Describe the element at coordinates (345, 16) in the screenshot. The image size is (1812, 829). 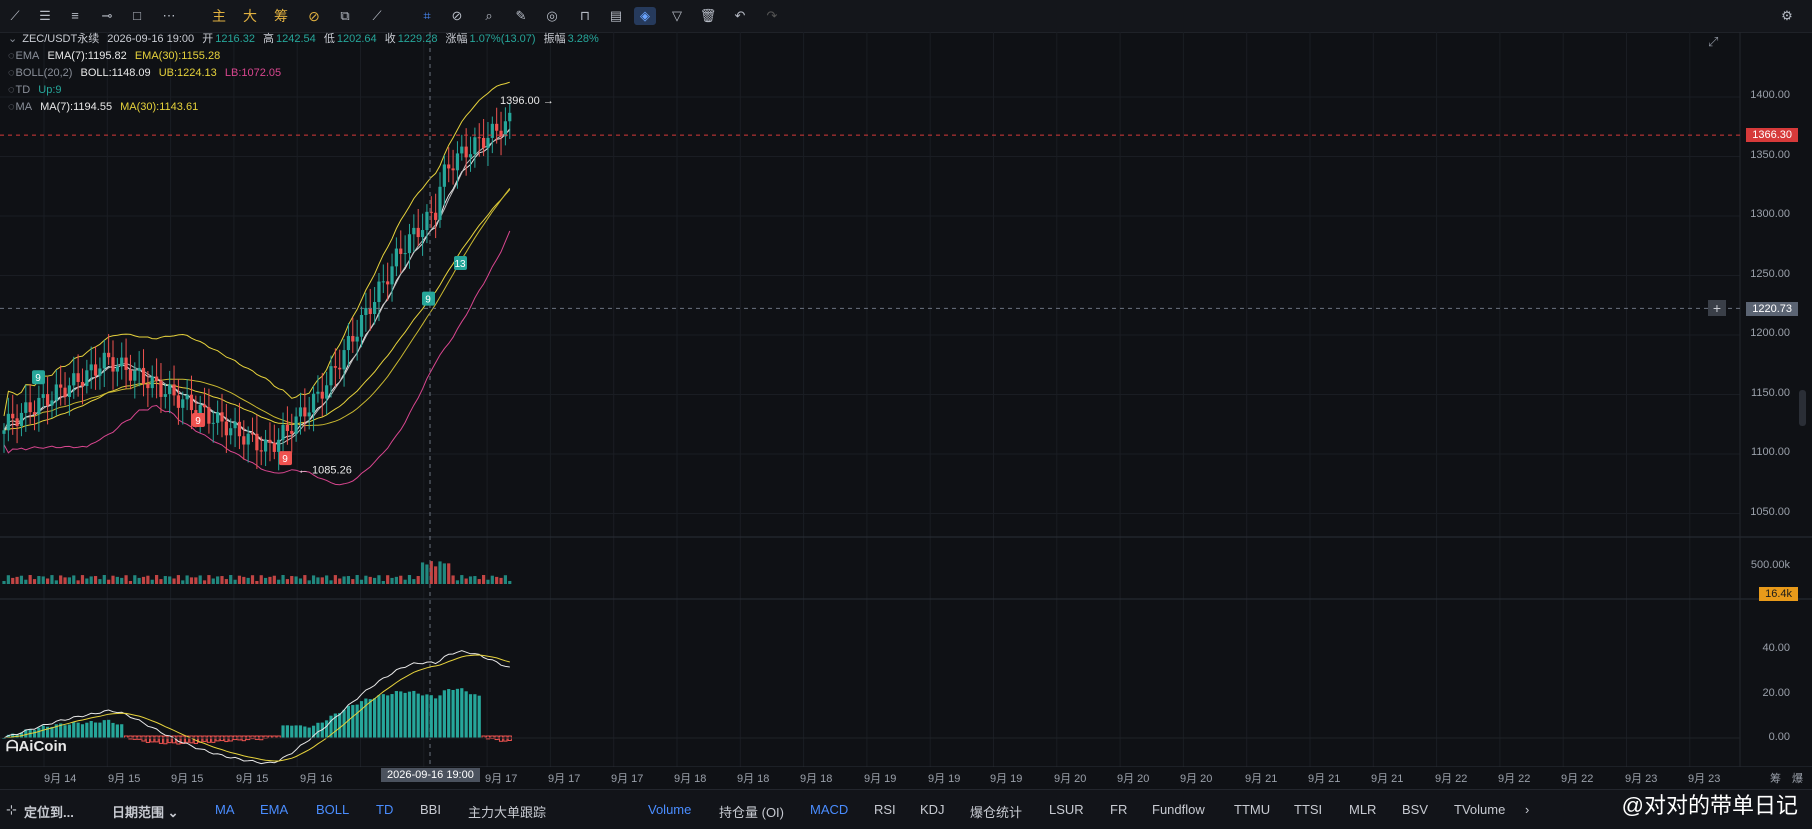
I see `measure-icon: ⧉` at that location.